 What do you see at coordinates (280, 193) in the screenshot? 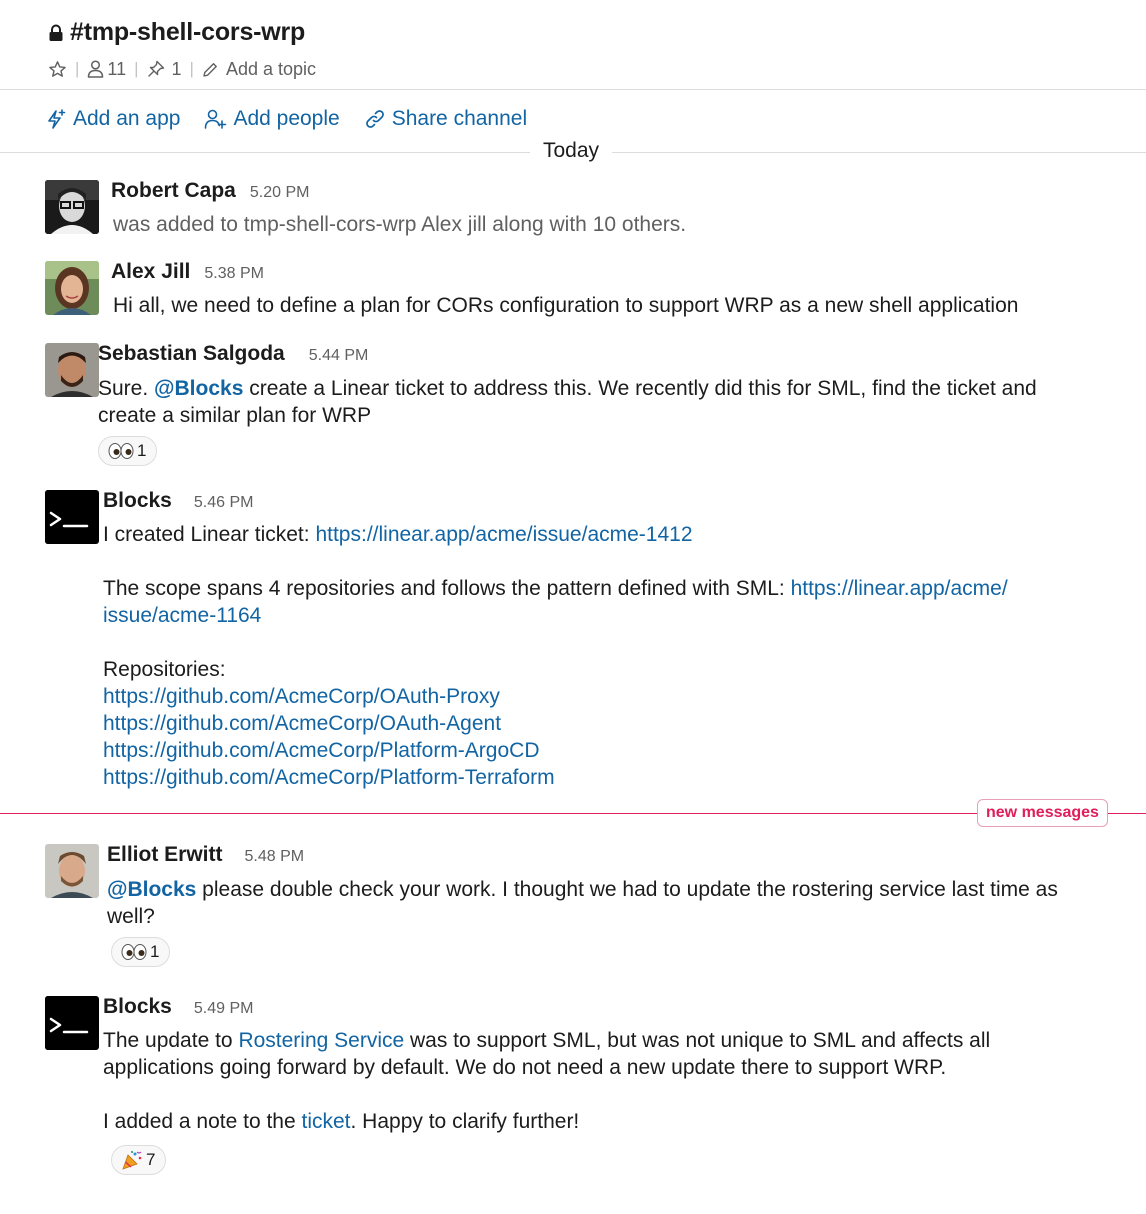
I see `message-timestamp: 5.20 PM` at bounding box center [280, 193].